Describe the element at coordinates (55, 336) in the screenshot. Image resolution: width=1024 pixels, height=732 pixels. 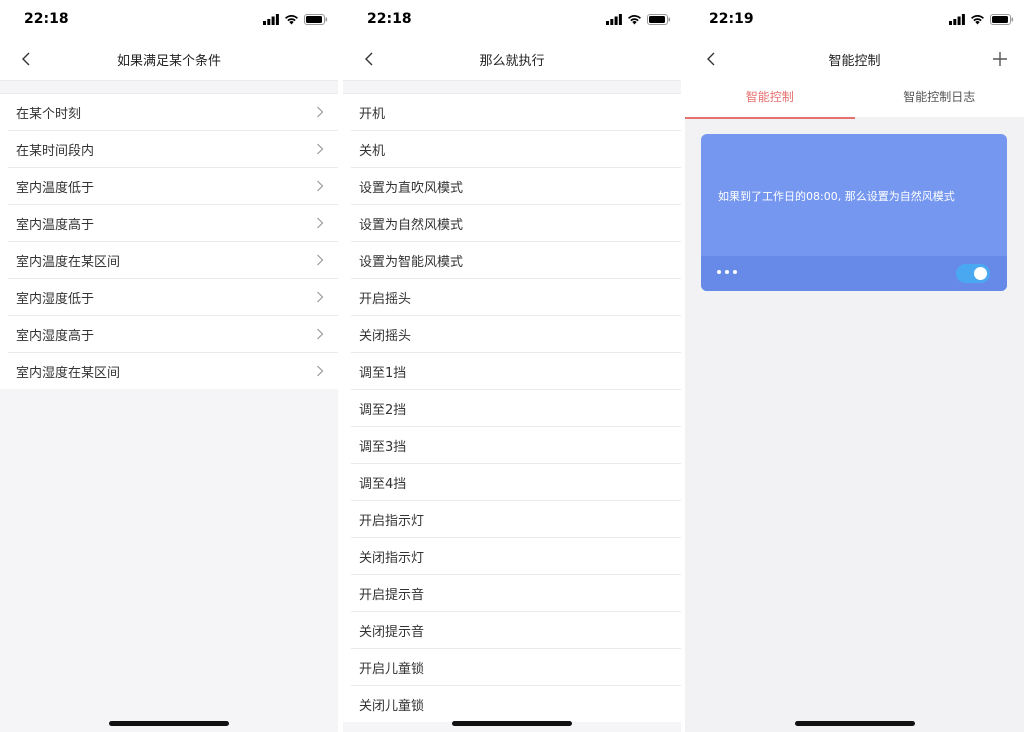
I see `list-item-label: 室内湿度高于` at that location.